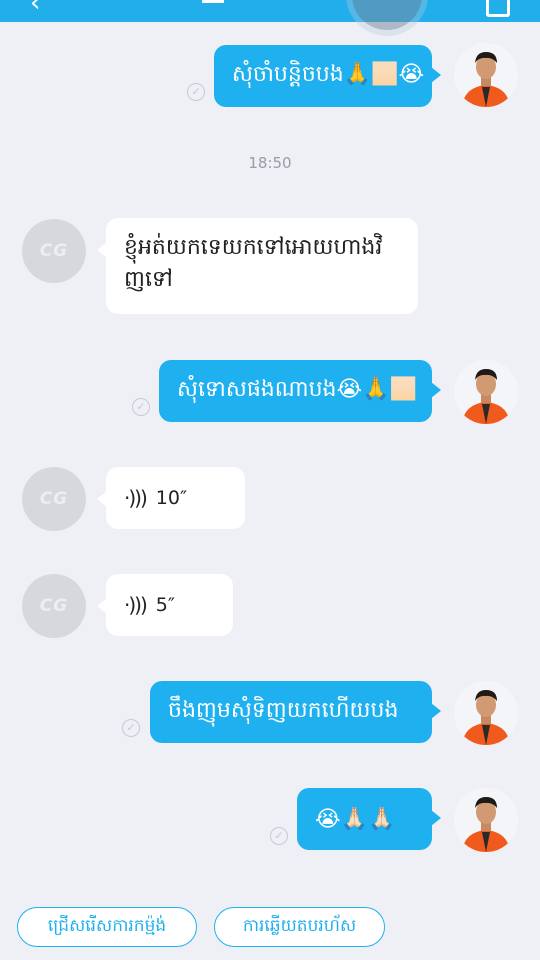  I want to click on message-bubble-outgoing: សុំចាំបន្តិចបង🙏🏻😭, so click(327, 76).